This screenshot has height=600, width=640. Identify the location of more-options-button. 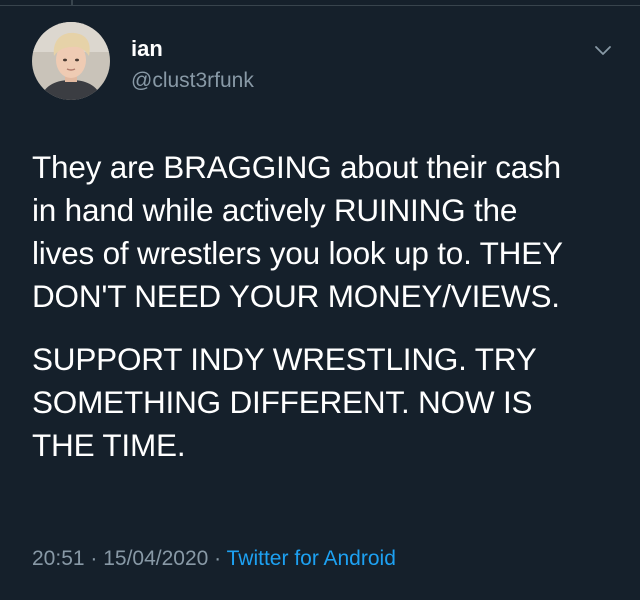
(603, 51).